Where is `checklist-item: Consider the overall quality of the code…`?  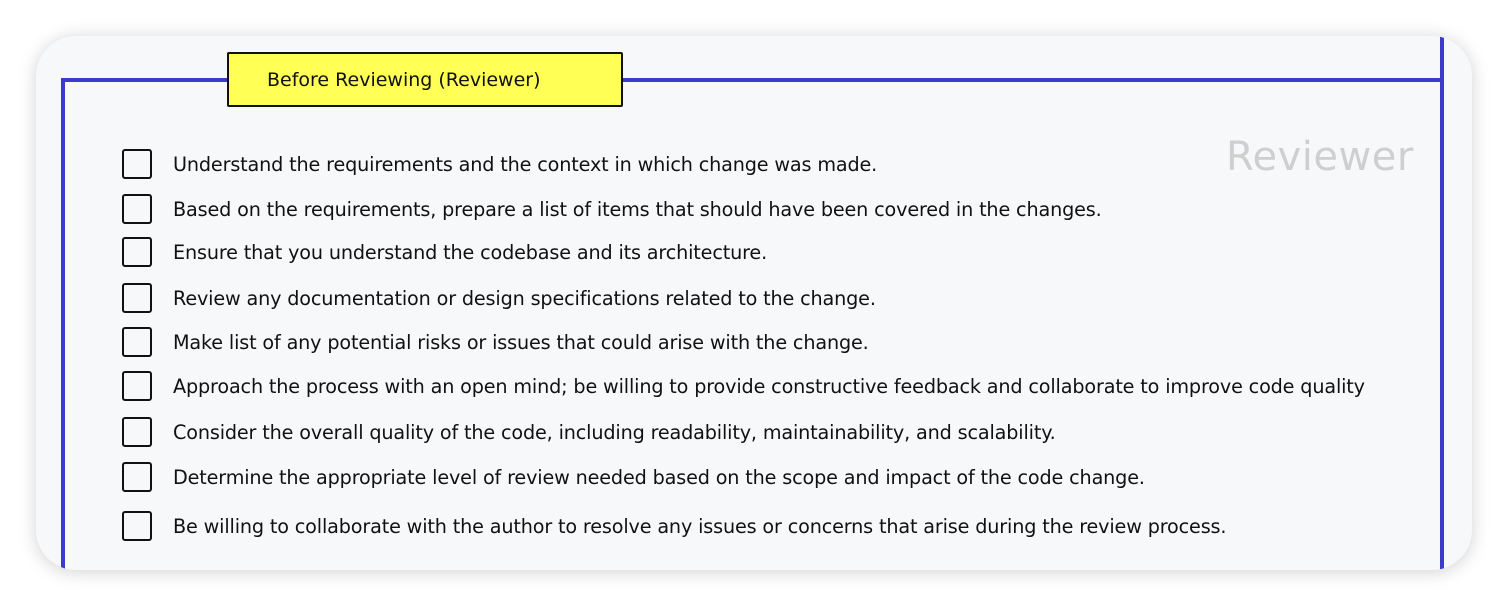
checklist-item: Consider the overall quality of the code… is located at coordinates (589, 432).